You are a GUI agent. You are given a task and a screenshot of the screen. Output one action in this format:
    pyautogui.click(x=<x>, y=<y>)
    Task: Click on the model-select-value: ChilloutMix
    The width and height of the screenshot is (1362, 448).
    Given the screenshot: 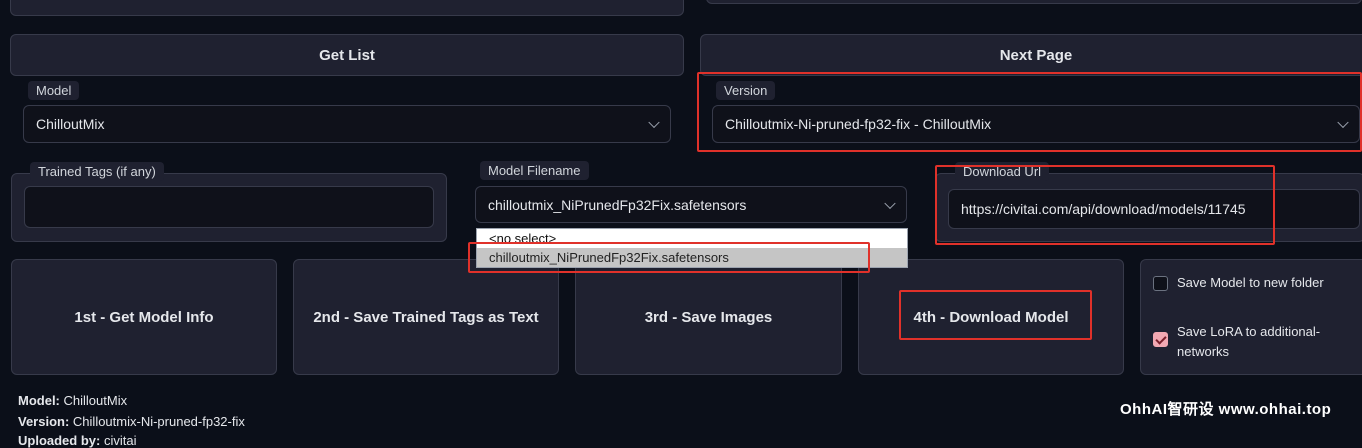 What is the action you would take?
    pyautogui.click(x=70, y=124)
    